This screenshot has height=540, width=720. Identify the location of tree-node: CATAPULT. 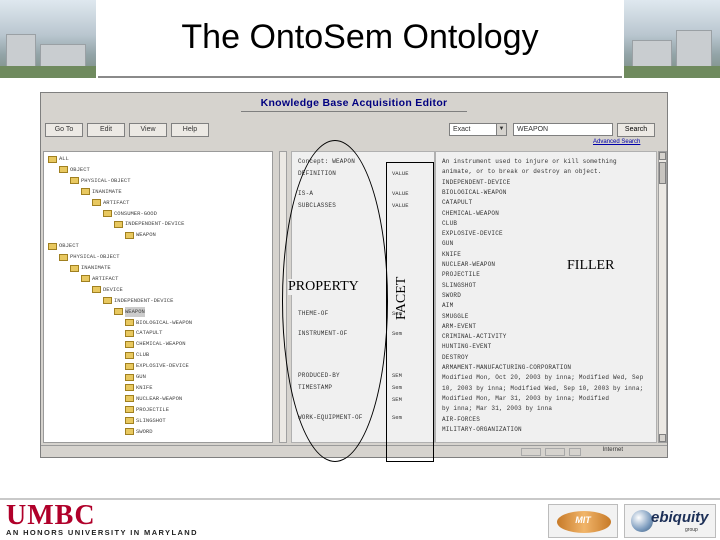
(143, 333).